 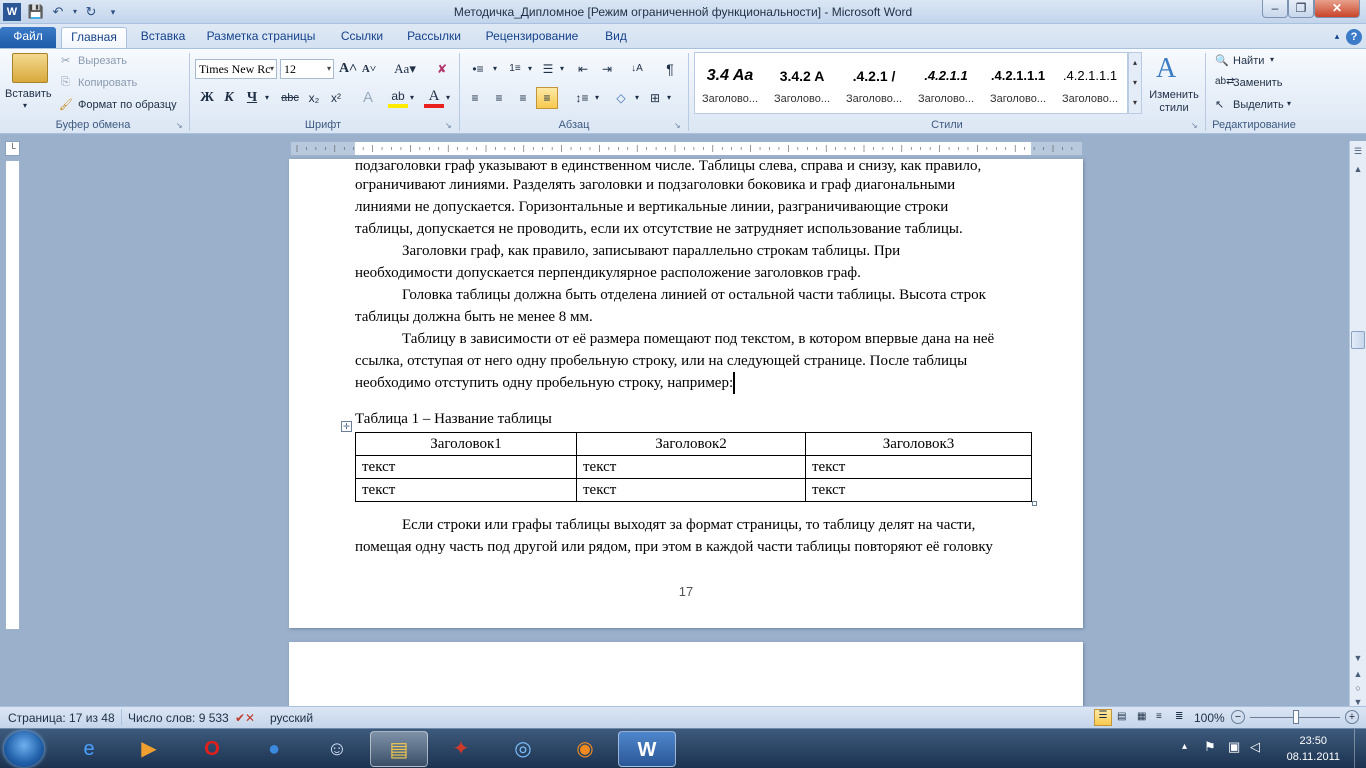 I want to click on vertical-scrollbar: ☰ ▲ ▼ ▲ ○ ▼, so click(x=1357, y=424).